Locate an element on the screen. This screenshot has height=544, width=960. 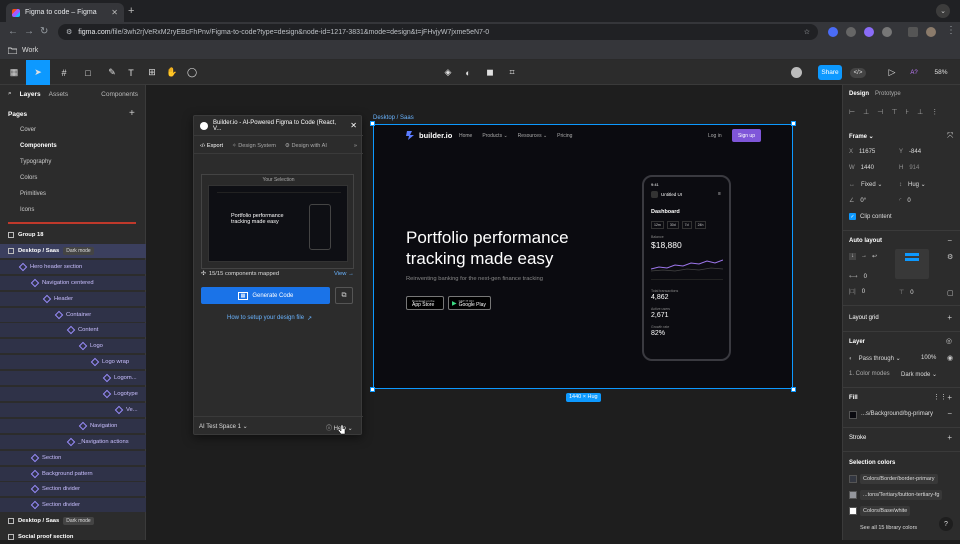
extensions-puzzle-icon is located at coordinates (887, 32).